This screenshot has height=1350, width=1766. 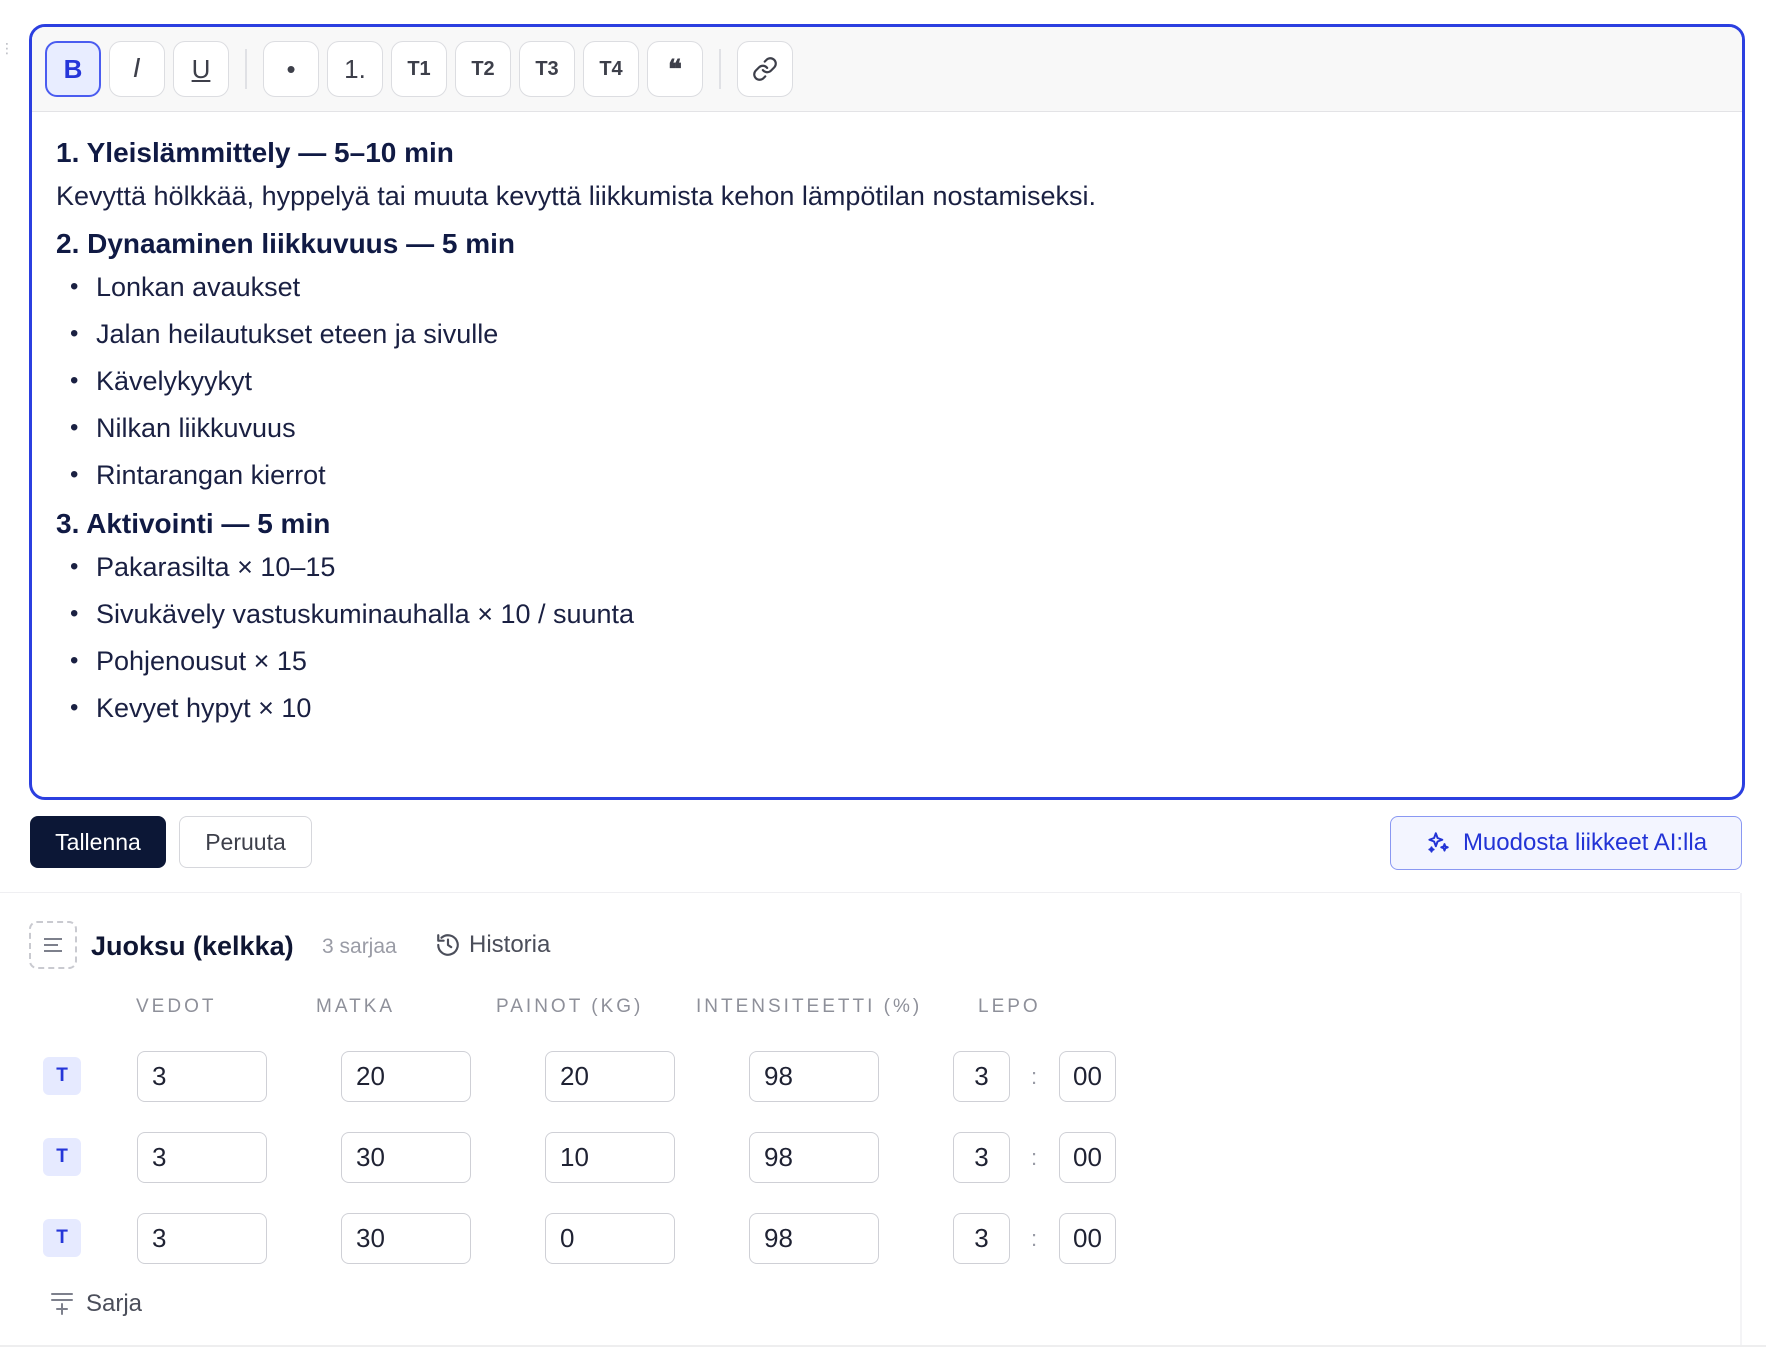 What do you see at coordinates (570, 1006) in the screenshot?
I see `column-header-weight: PAINOT (KG)` at bounding box center [570, 1006].